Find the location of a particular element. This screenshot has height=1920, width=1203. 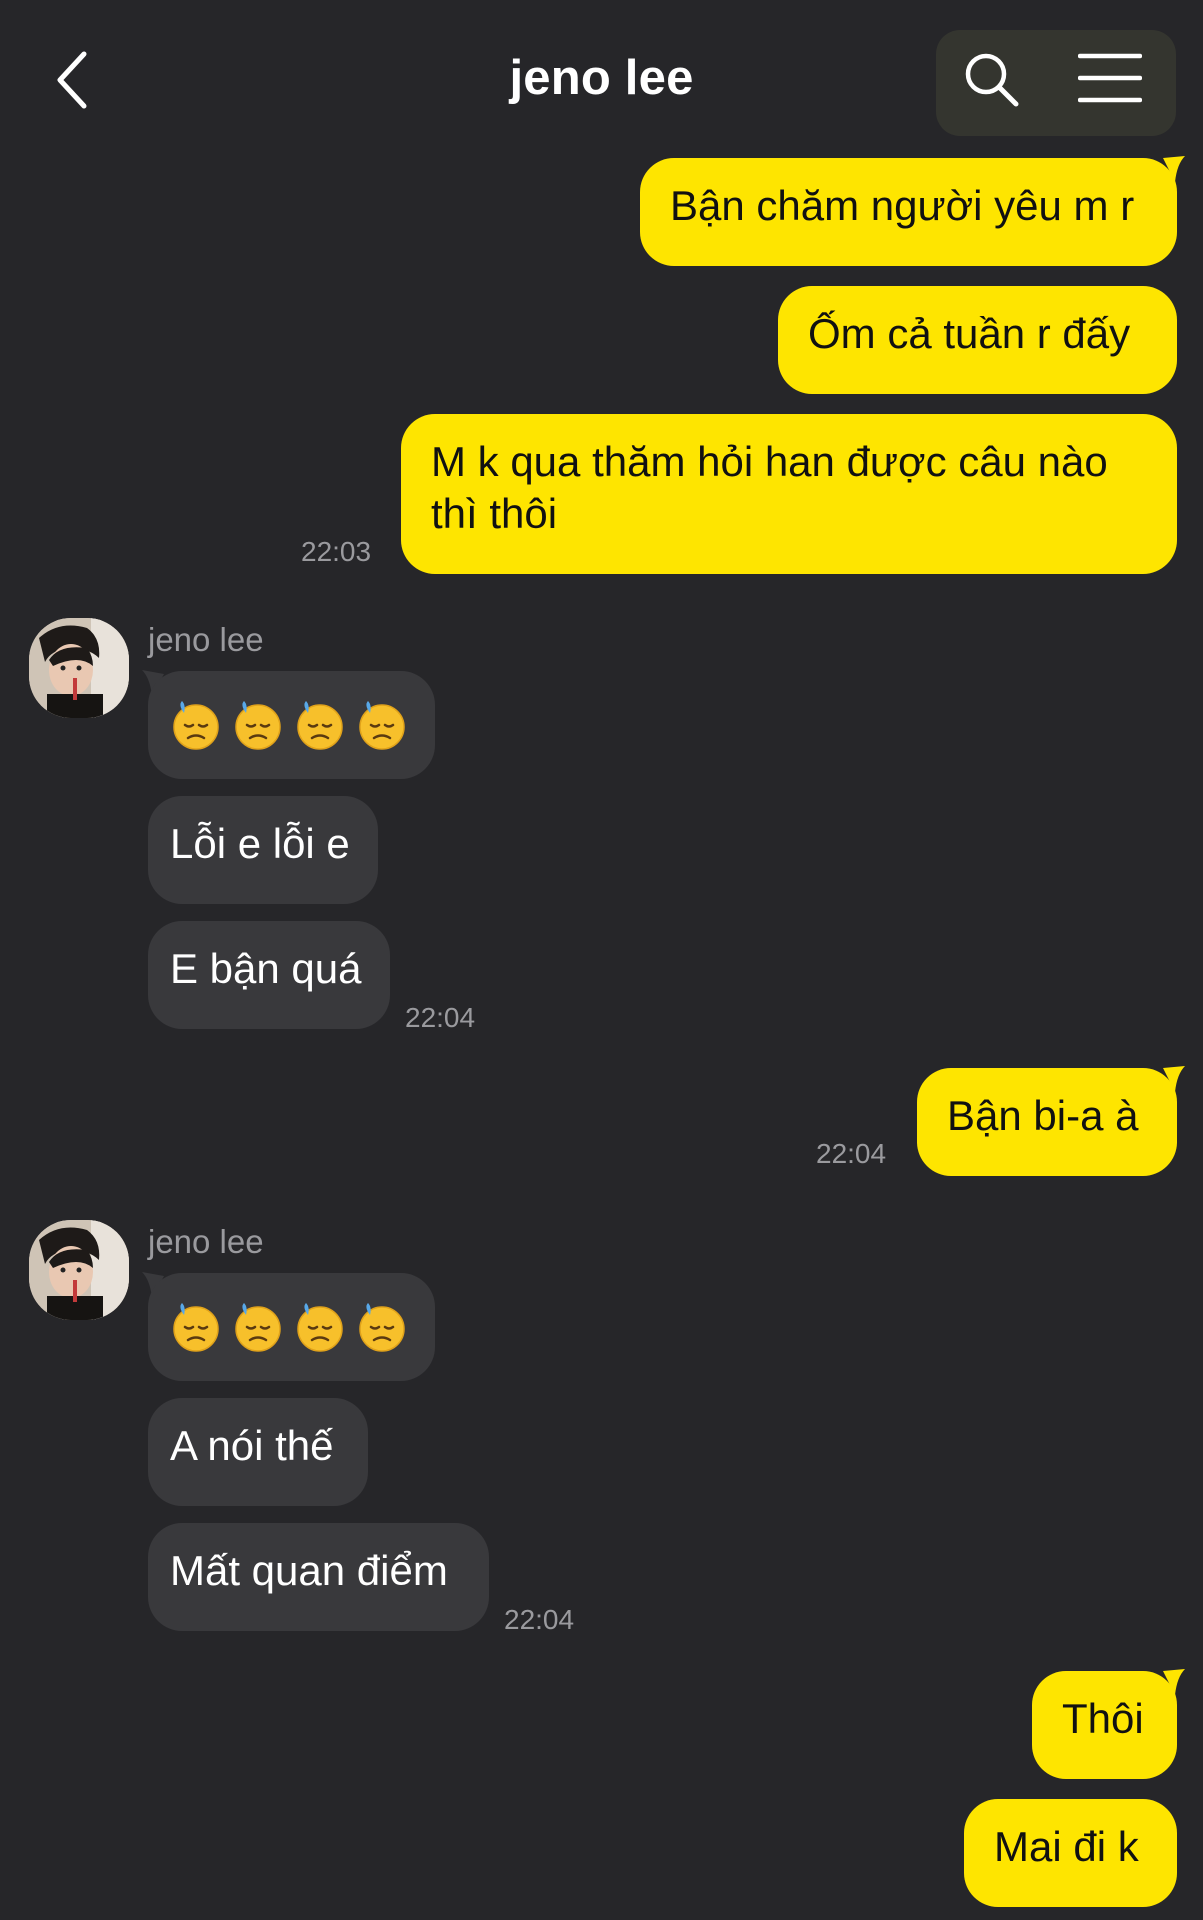

incoming-message: Mất quan điểm is located at coordinates (318, 1577).